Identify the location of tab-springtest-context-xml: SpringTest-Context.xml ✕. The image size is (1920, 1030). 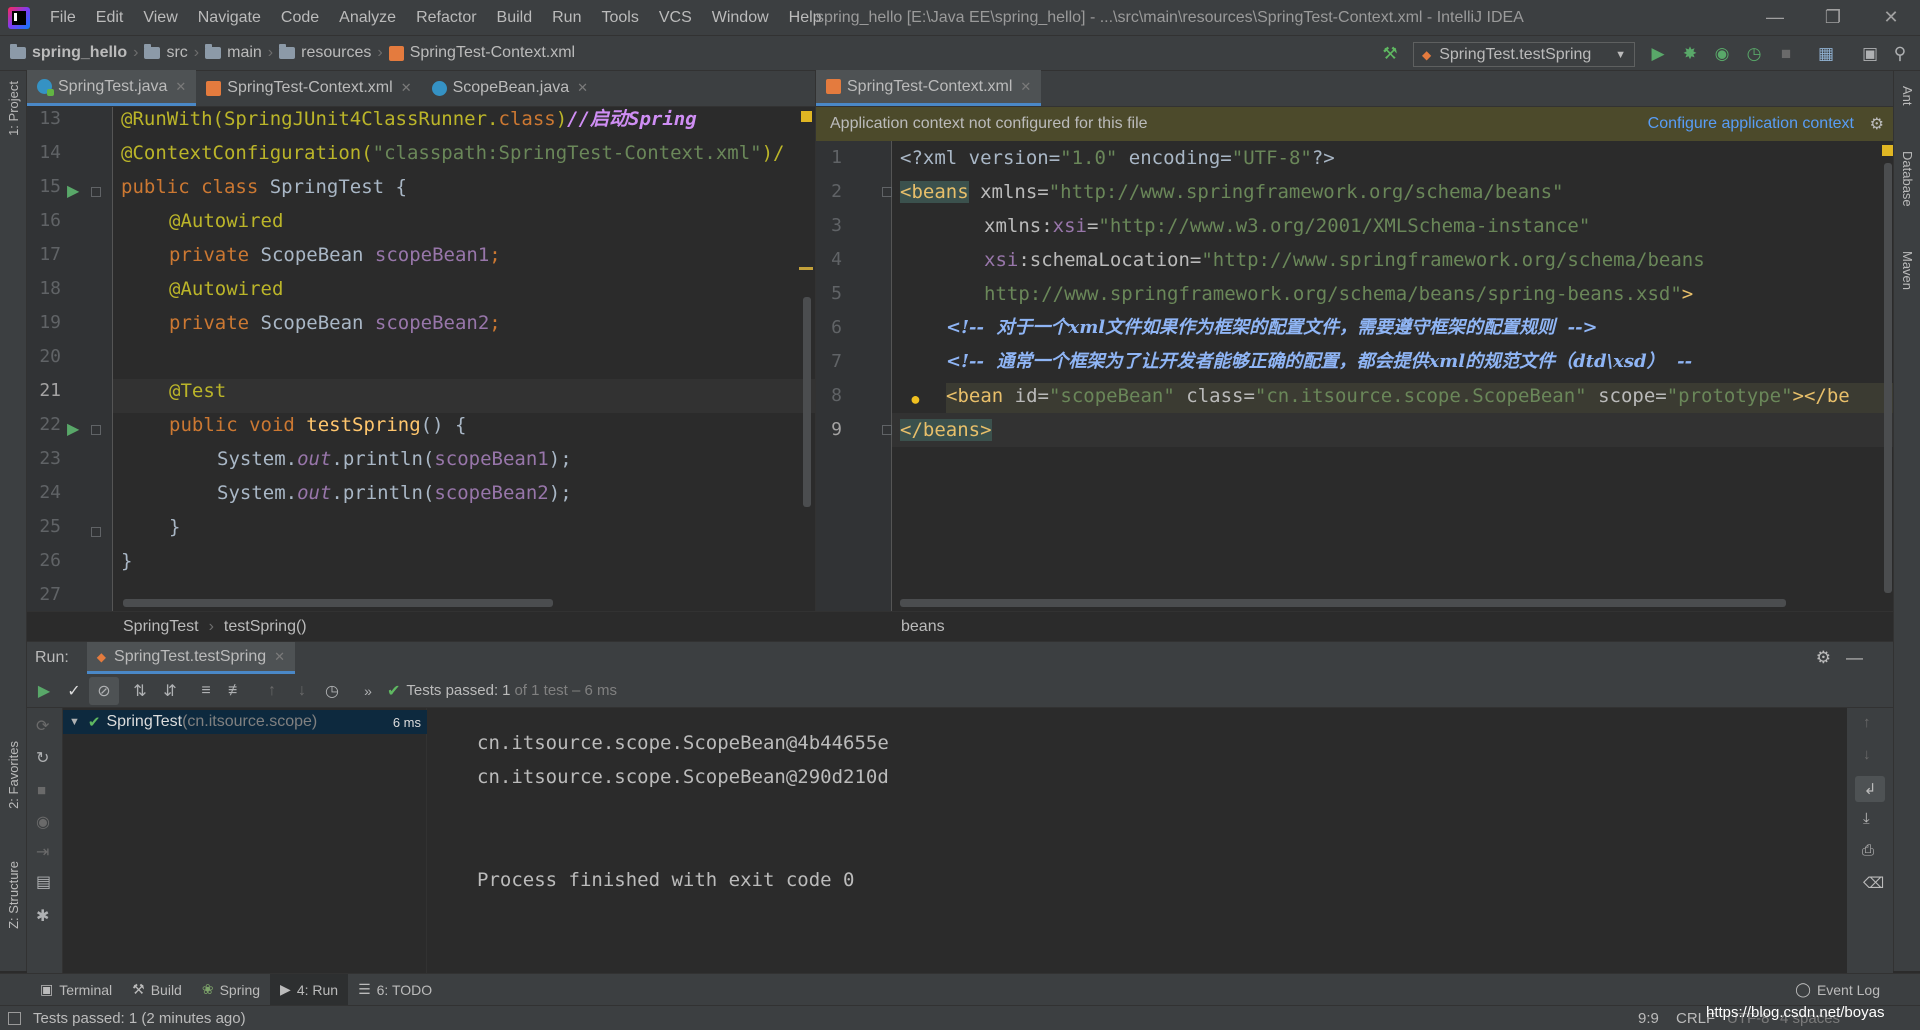
(308, 88).